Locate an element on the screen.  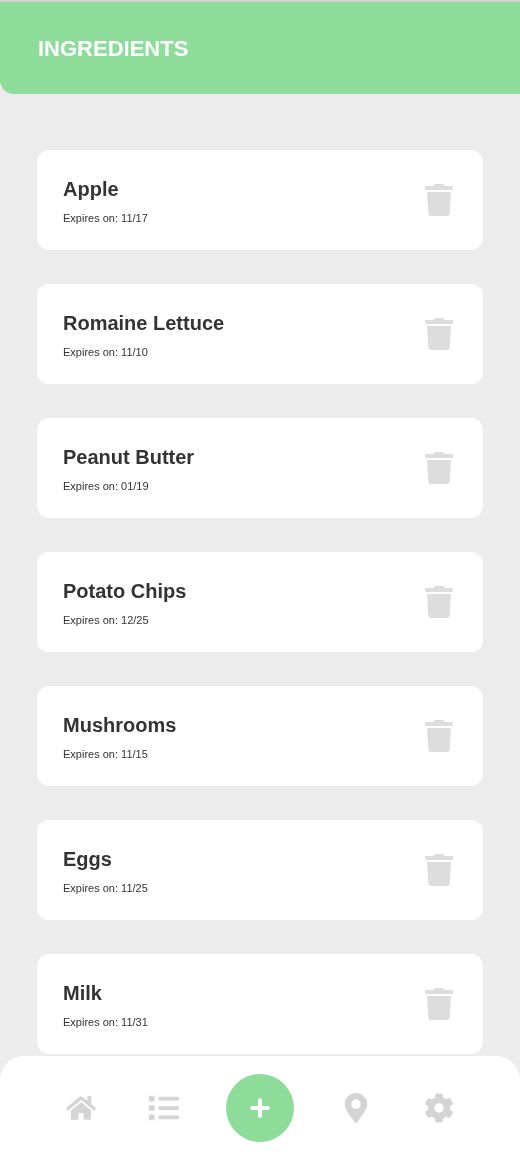
ingredient-card: Mushrooms Expires on: 11/15 is located at coordinates (260, 736).